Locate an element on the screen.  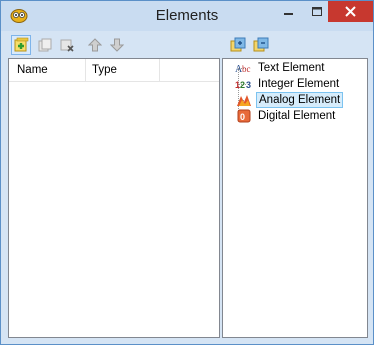
arrow-down-icon is located at coordinates (117, 45).